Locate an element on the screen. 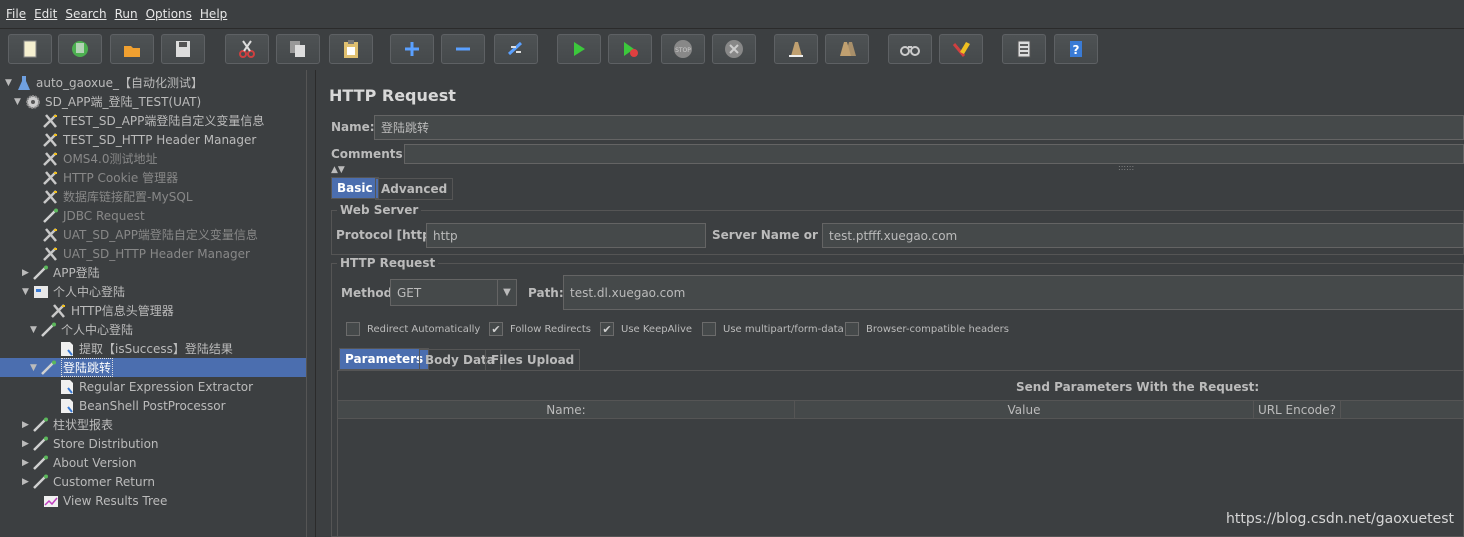  search-button is located at coordinates (910, 49).